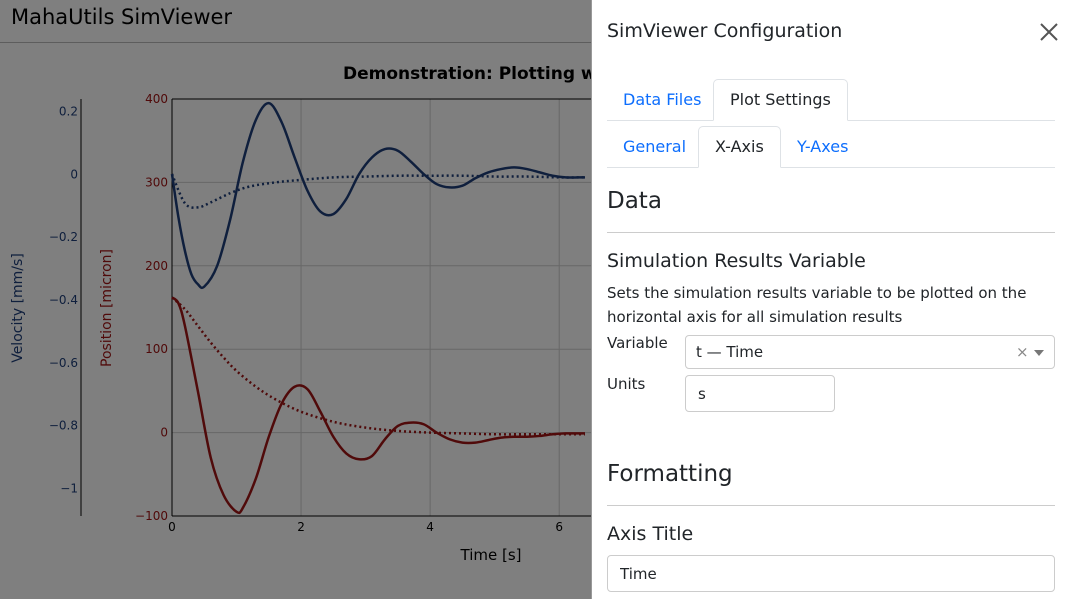 The width and height of the screenshot is (1075, 599). What do you see at coordinates (725, 31) in the screenshot?
I see `panel-title: SimViewer Configuration` at bounding box center [725, 31].